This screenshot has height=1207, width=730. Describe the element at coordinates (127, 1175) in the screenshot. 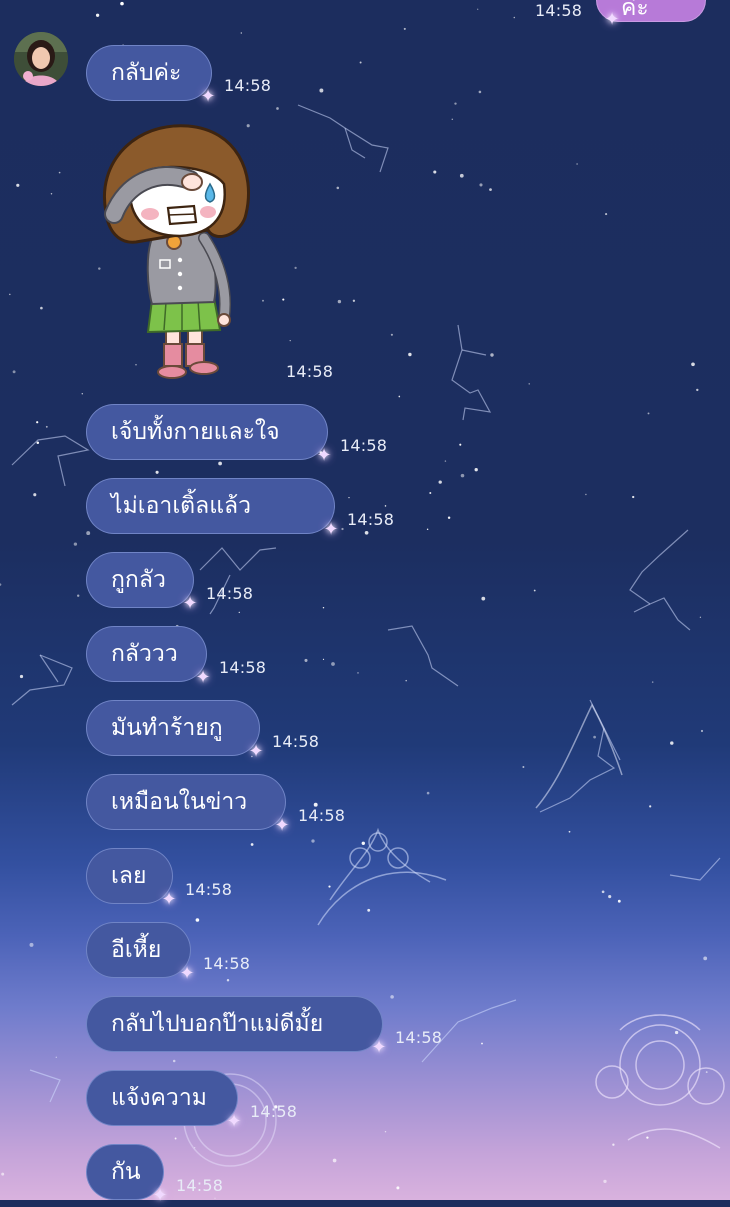

I see `incoming-message-bubble: กัน ✦` at that location.